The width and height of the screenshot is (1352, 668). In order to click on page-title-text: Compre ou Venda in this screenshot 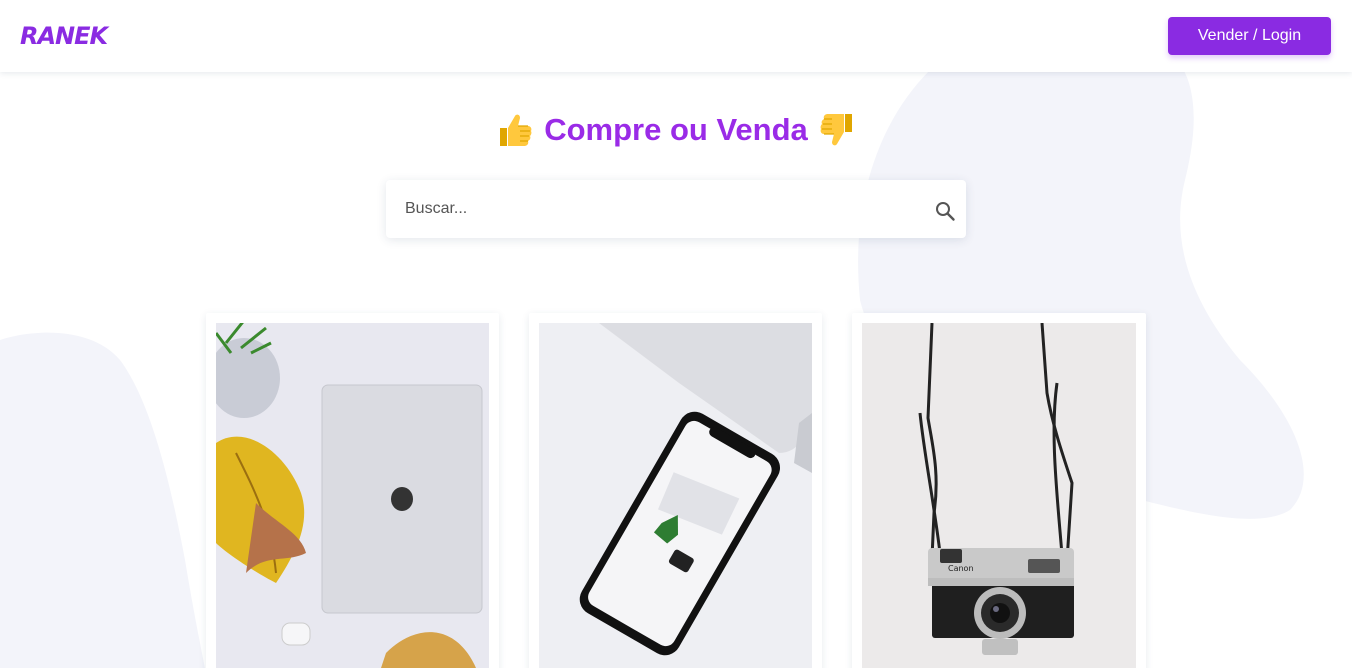, I will do `click(676, 129)`.